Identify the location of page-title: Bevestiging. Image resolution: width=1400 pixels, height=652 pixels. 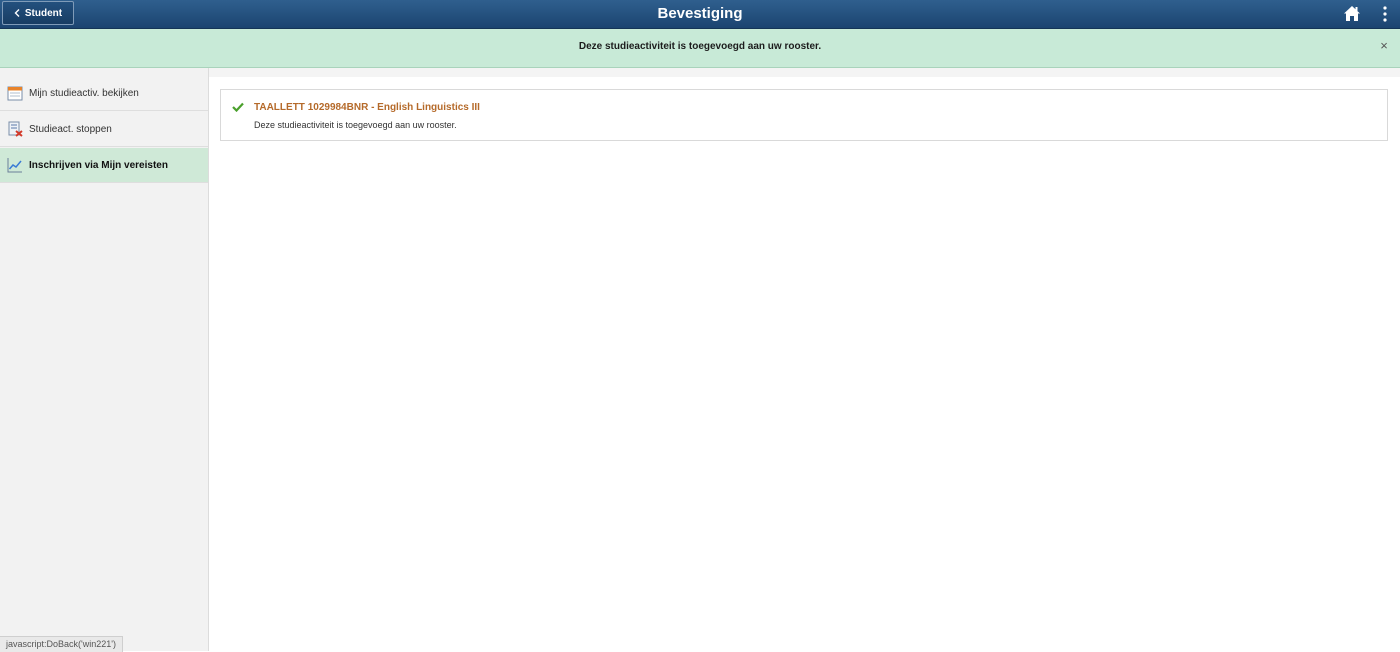
(700, 13).